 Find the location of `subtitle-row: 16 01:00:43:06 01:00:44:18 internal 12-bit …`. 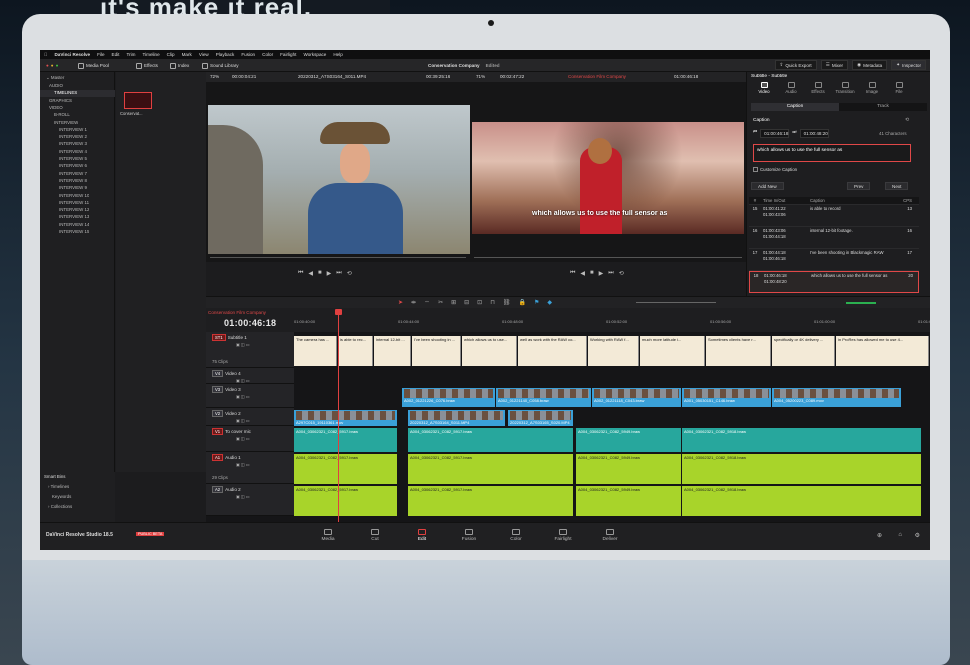

subtitle-row: 16 01:00:43:06 01:00:44:18 internal 12-bit … is located at coordinates (834, 238).